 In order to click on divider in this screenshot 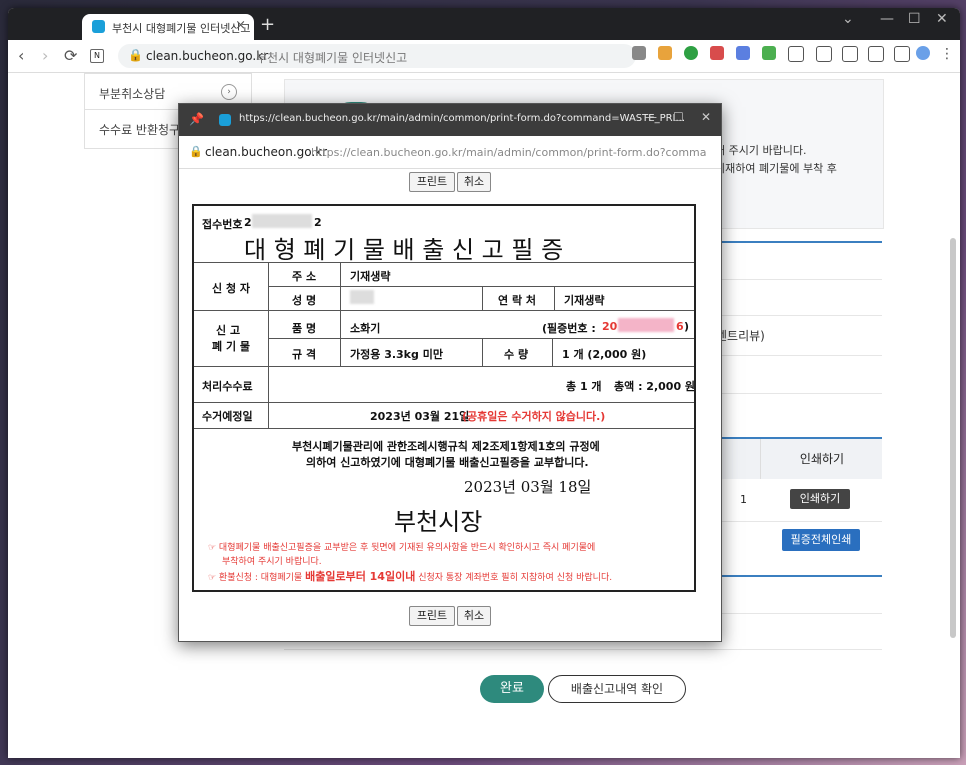, I will do `click(583, 649)`.